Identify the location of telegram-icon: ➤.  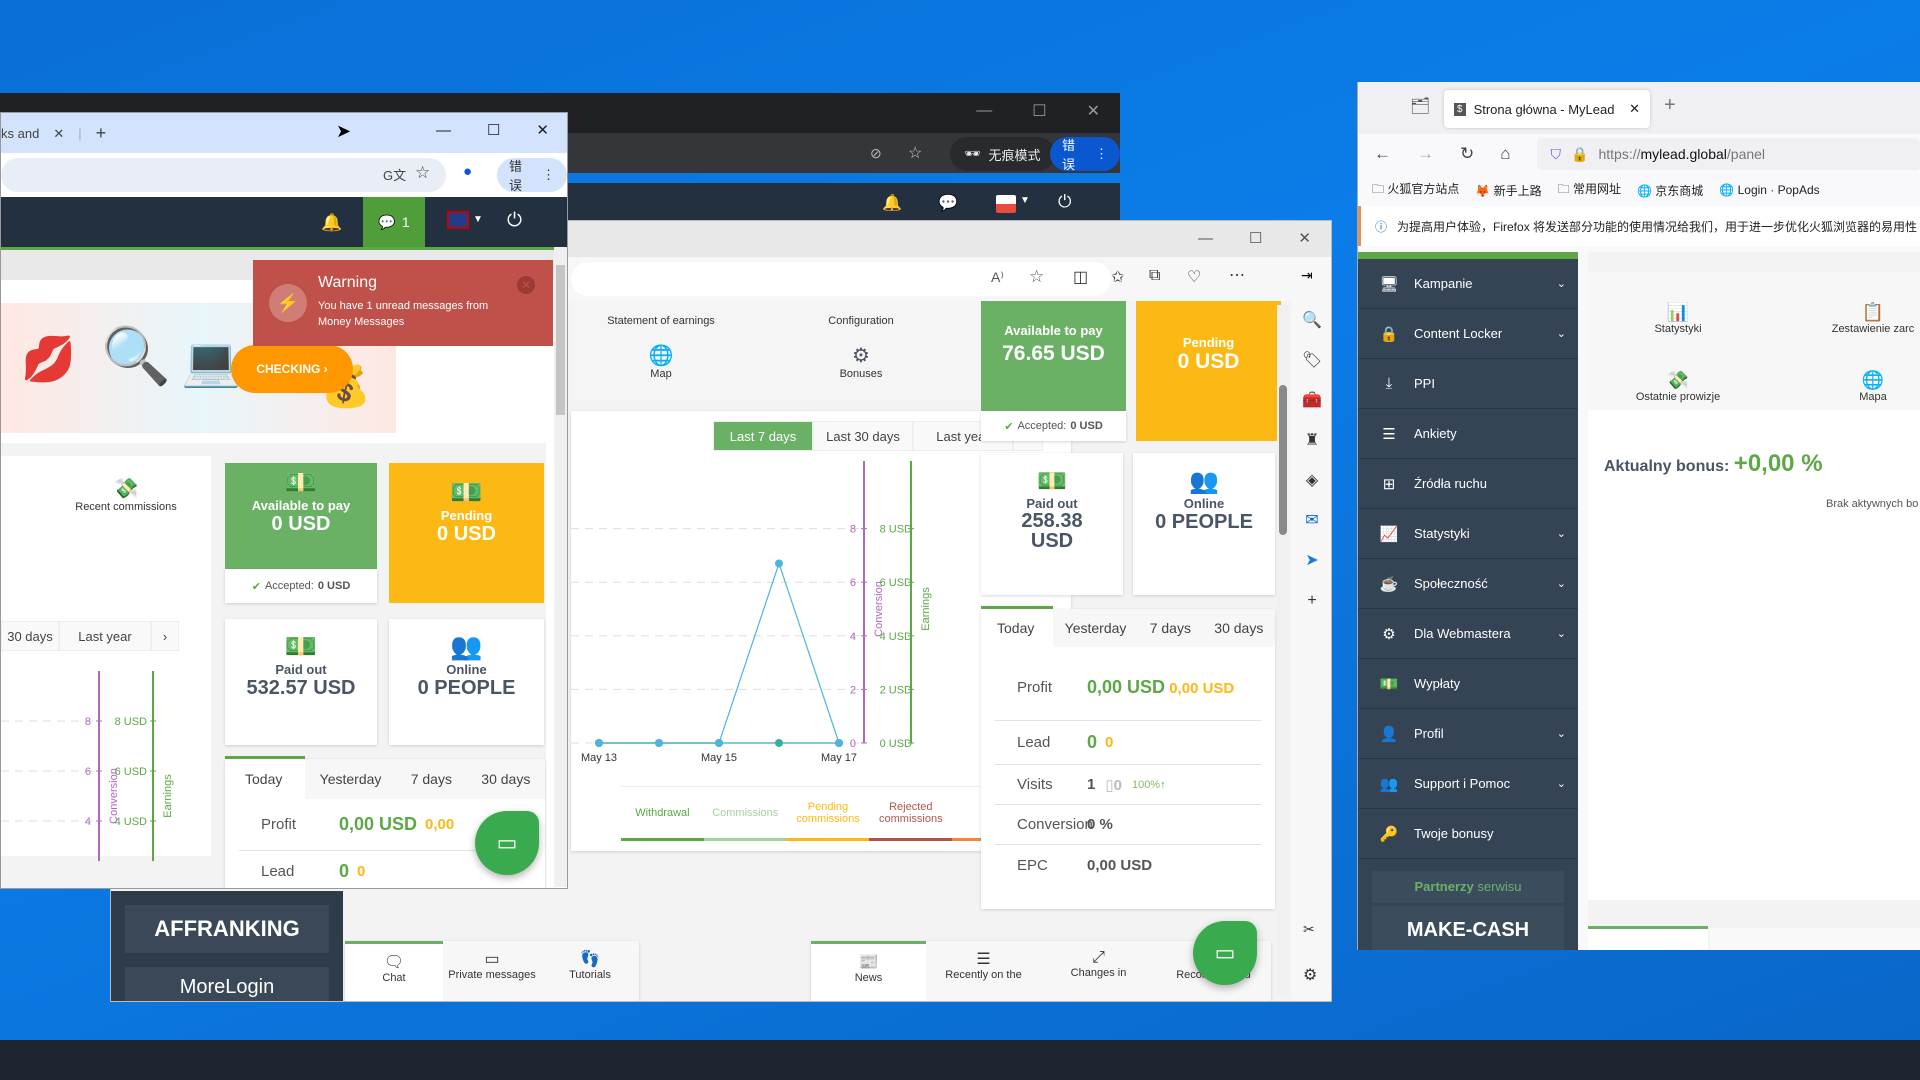
(1311, 561).